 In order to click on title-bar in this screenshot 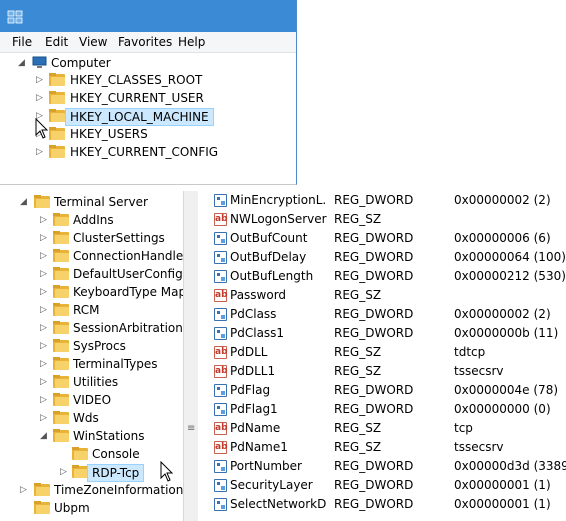, I will do `click(148, 16)`.